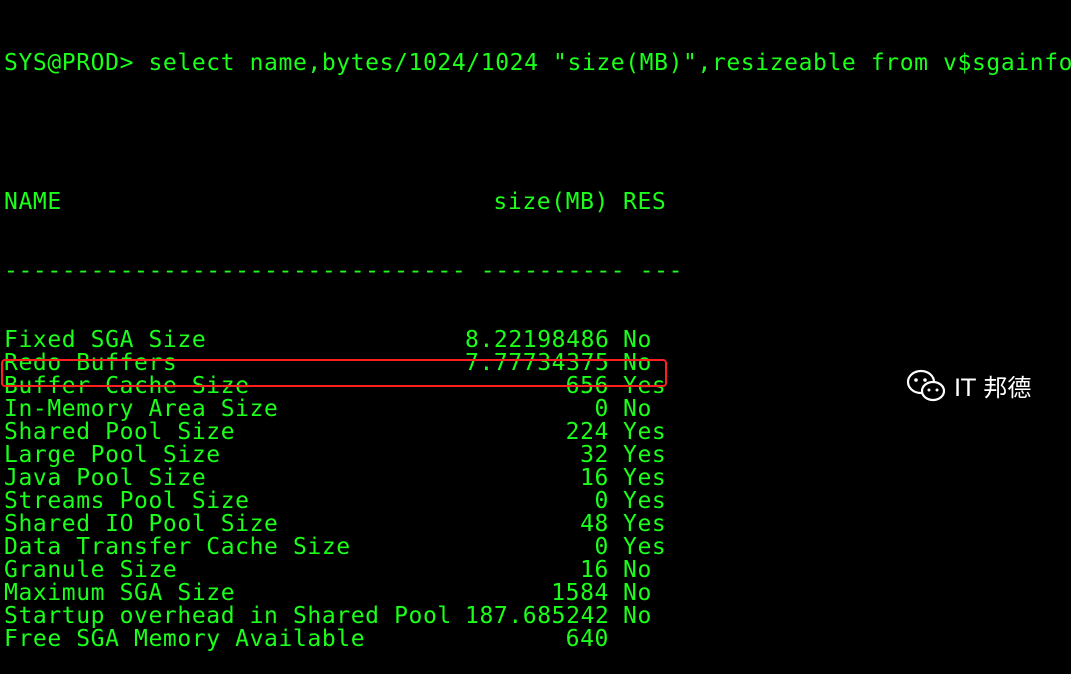 This screenshot has width=1071, height=674. What do you see at coordinates (185, 639) in the screenshot?
I see `cell-name: Free SGA Memory Available` at bounding box center [185, 639].